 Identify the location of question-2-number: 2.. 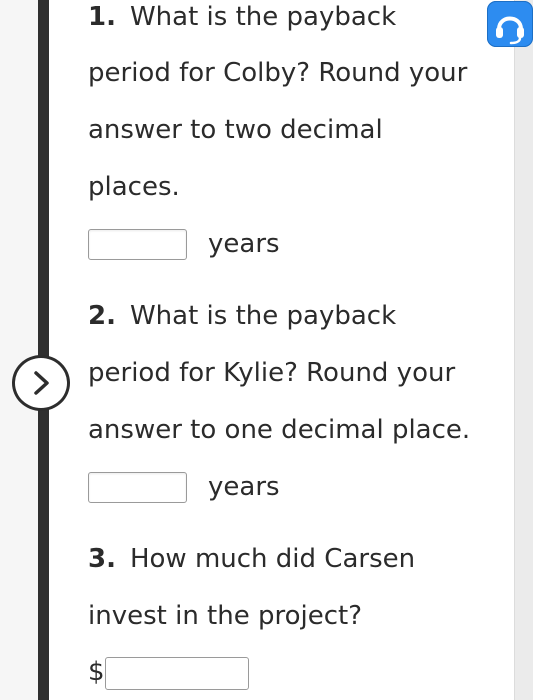
(102, 316).